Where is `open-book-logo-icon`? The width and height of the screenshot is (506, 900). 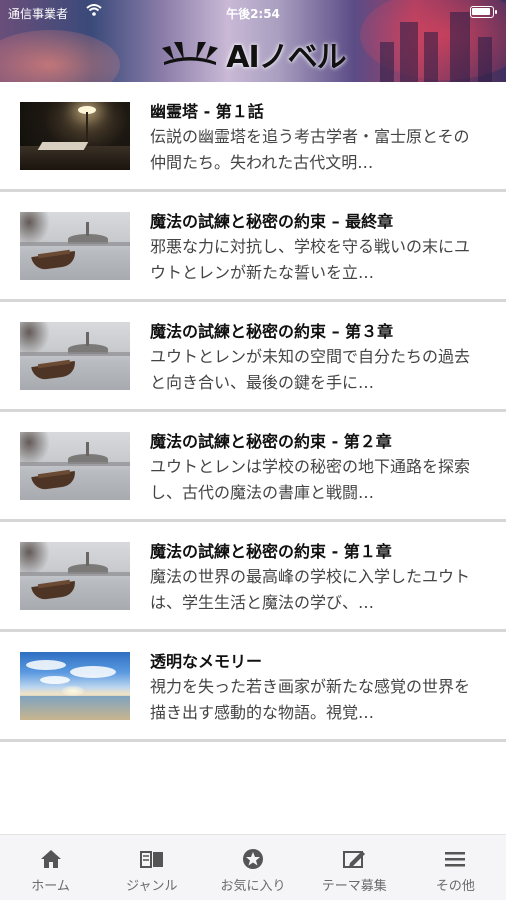 open-book-logo-icon is located at coordinates (190, 54).